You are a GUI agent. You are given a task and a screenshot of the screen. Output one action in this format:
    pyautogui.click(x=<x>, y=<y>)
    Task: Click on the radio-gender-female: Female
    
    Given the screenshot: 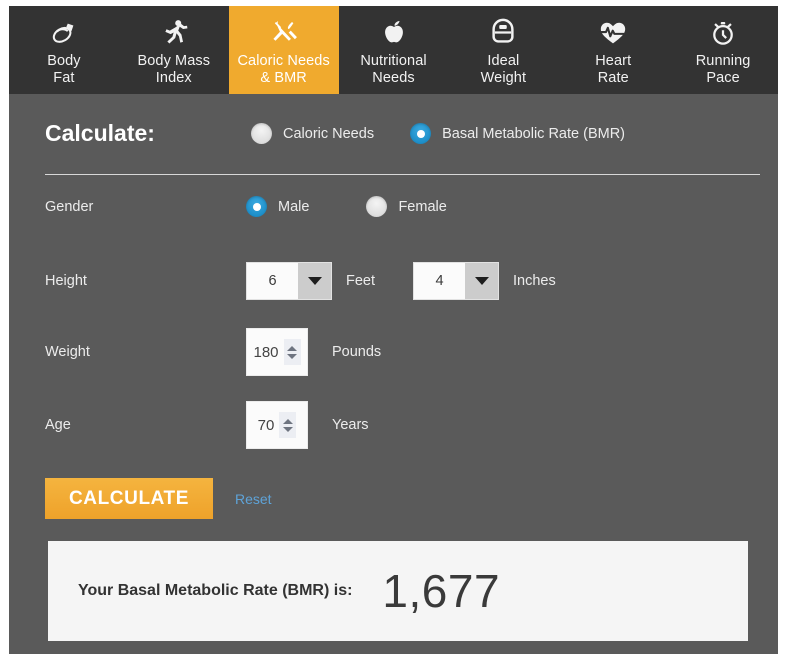 What is the action you would take?
    pyautogui.click(x=406, y=206)
    